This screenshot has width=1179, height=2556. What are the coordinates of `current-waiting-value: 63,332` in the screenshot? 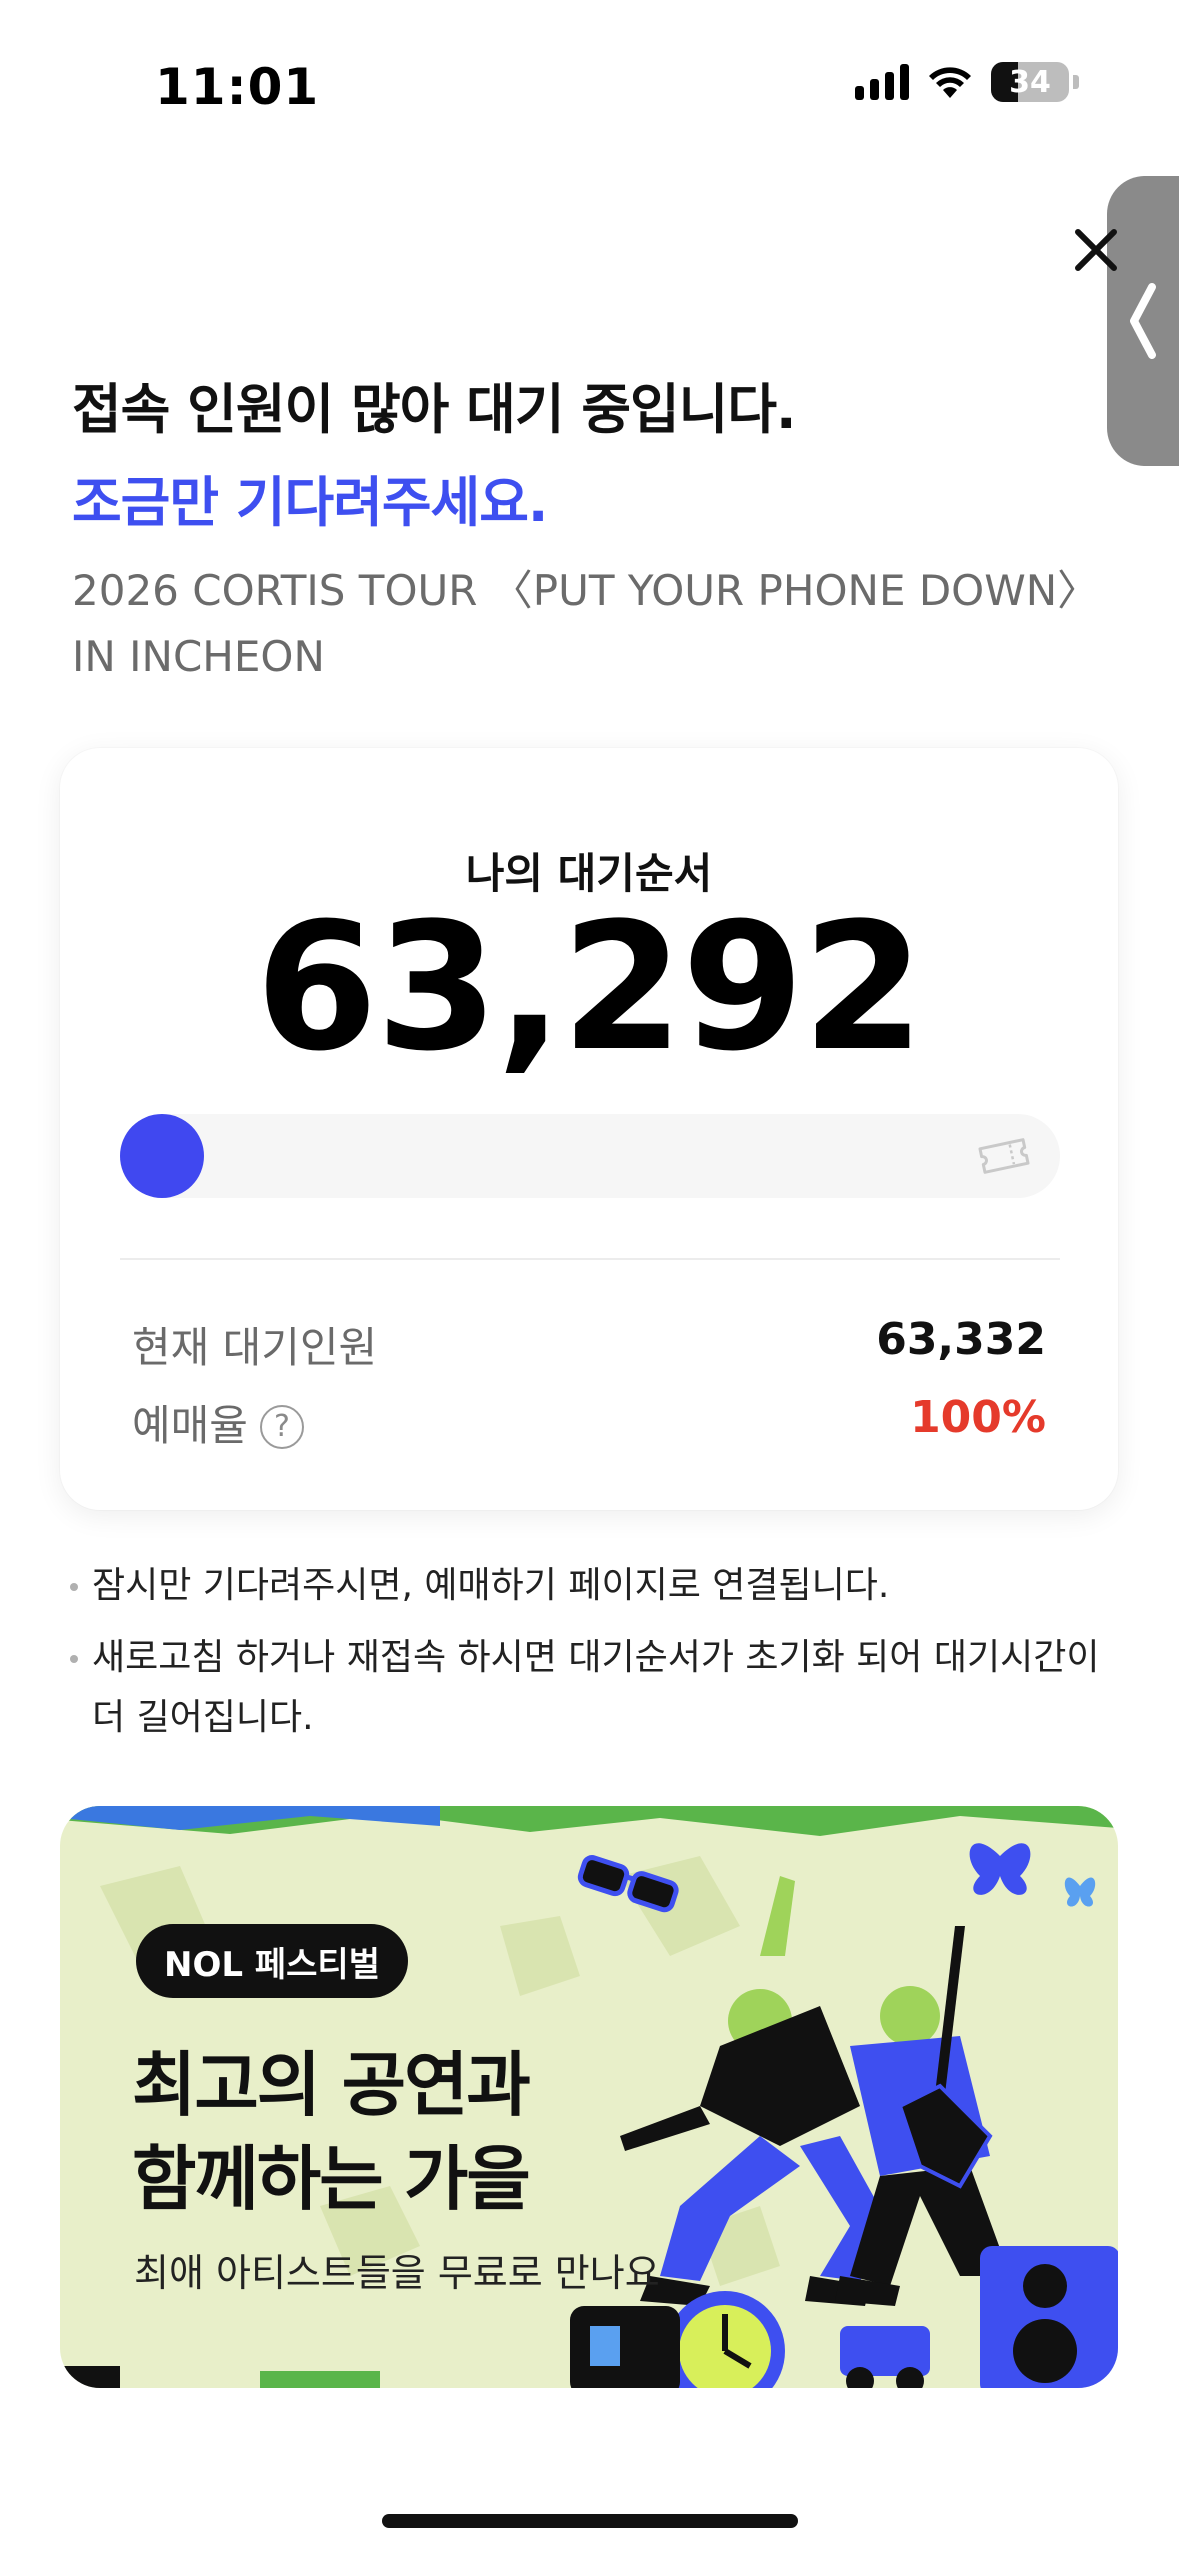 It's located at (961, 1339).